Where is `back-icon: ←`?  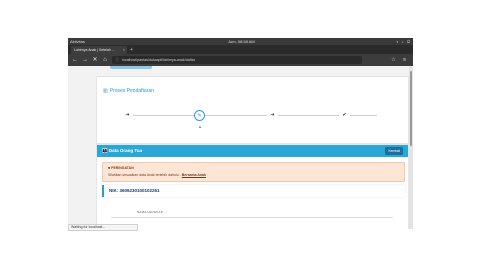 back-icon: ← is located at coordinates (75, 60).